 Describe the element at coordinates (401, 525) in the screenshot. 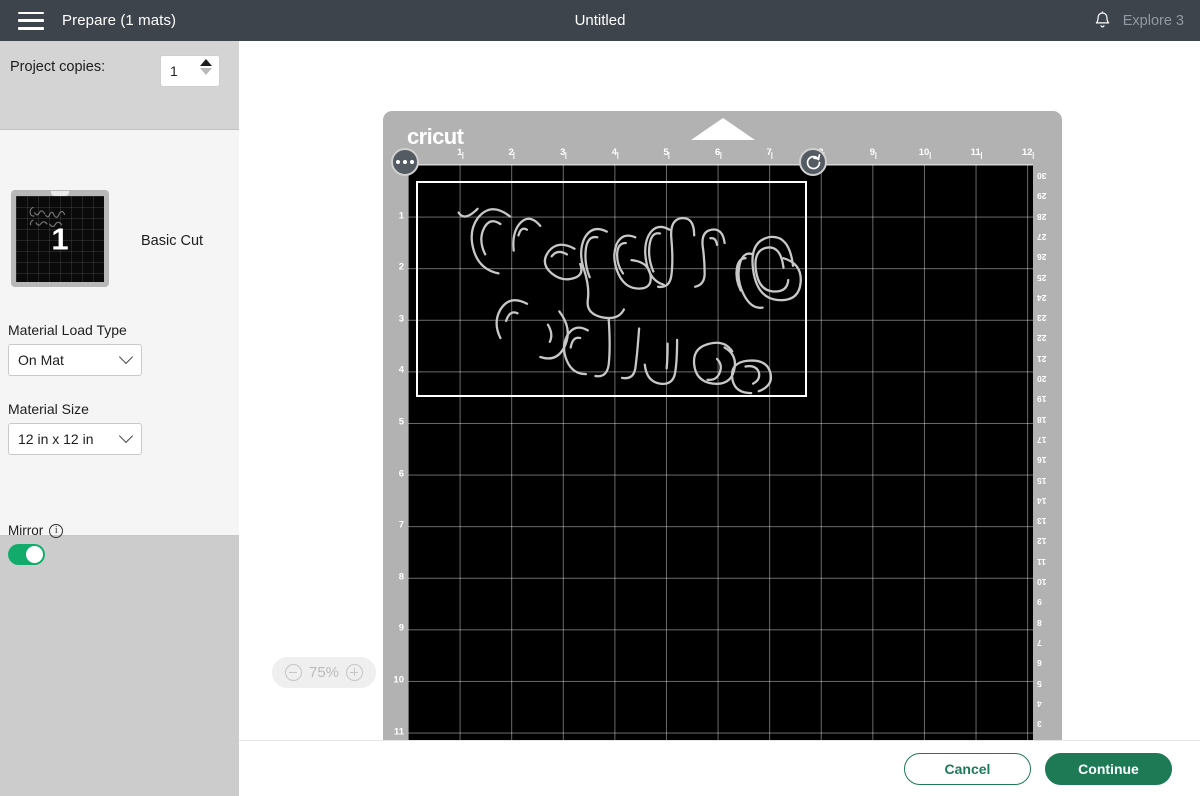

I see `ruler-left-tick: 7` at that location.